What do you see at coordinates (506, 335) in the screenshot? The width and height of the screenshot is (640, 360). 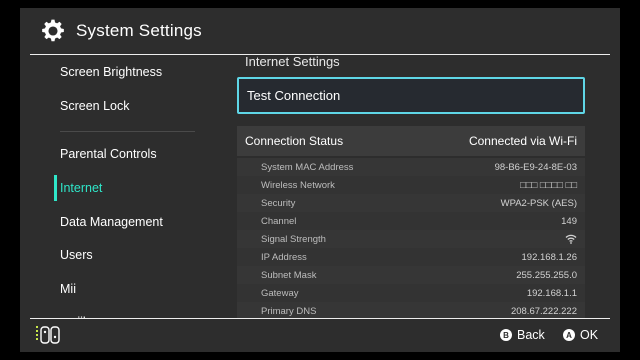 I see `b-button-icon: B` at bounding box center [506, 335].